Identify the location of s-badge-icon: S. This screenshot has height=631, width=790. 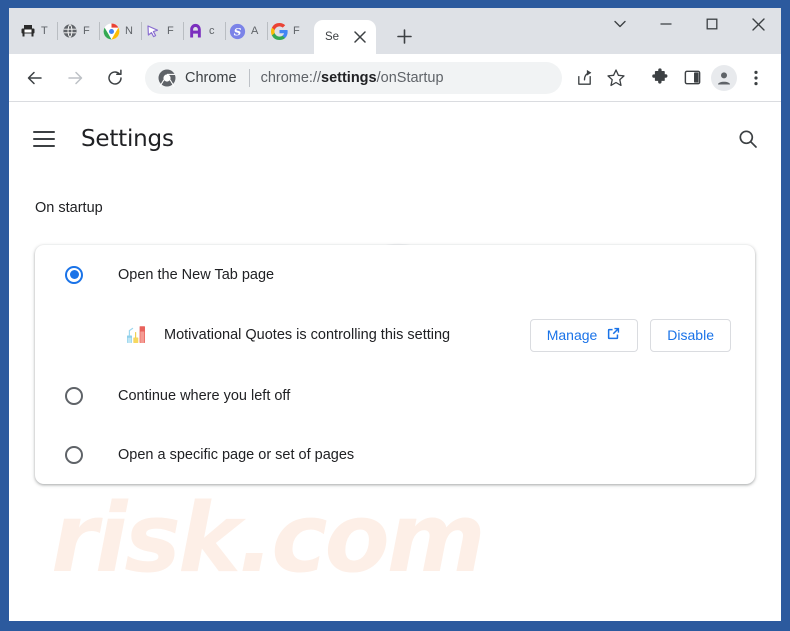
(237, 31).